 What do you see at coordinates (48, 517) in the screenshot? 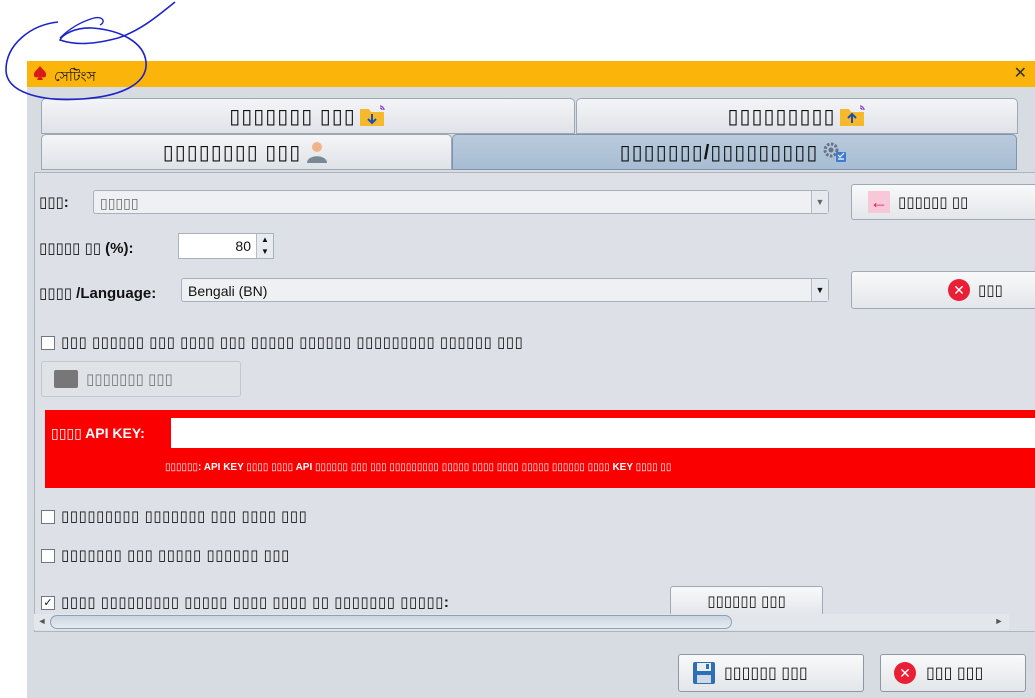
I see `option1-checkbox` at bounding box center [48, 517].